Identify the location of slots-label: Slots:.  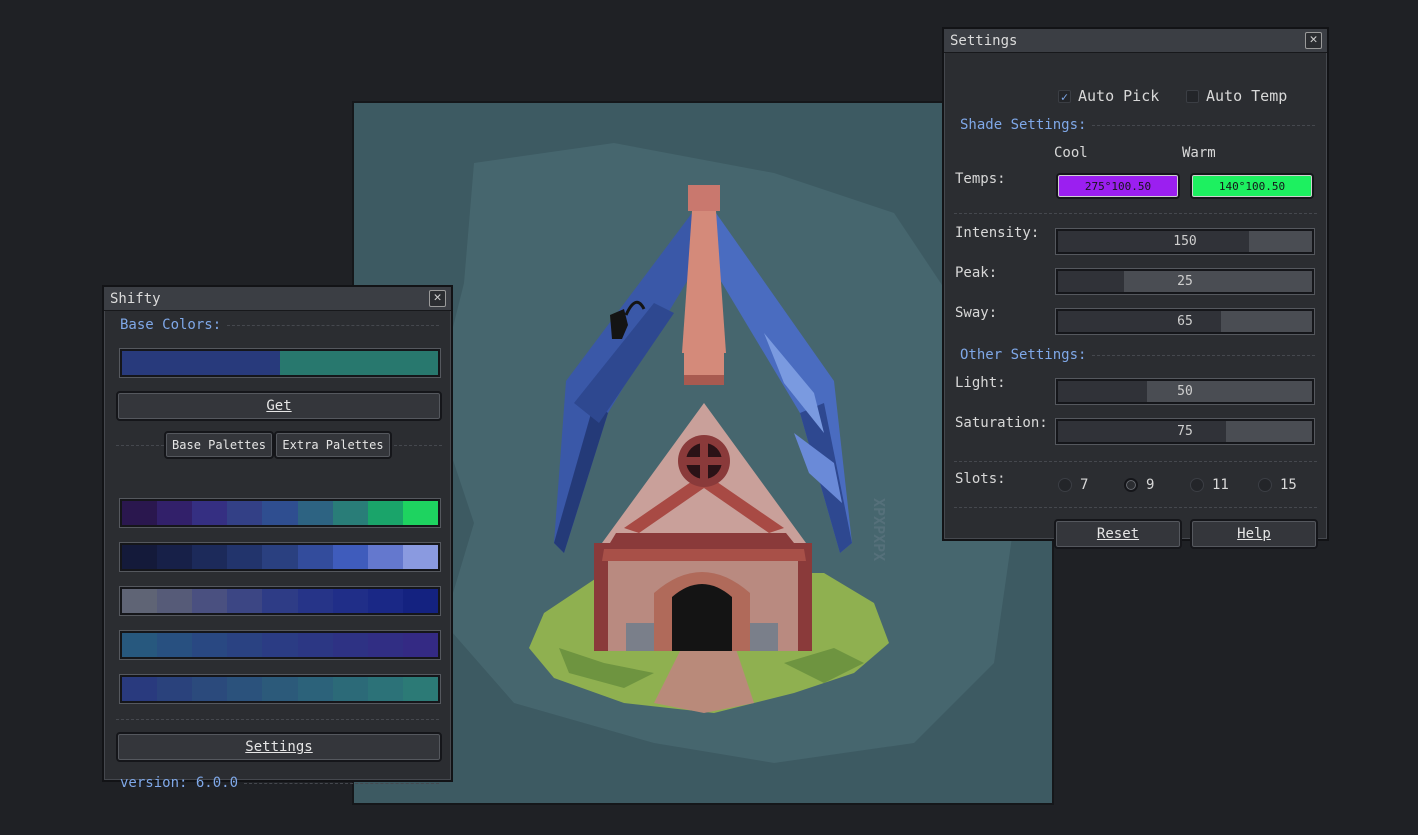
(980, 479).